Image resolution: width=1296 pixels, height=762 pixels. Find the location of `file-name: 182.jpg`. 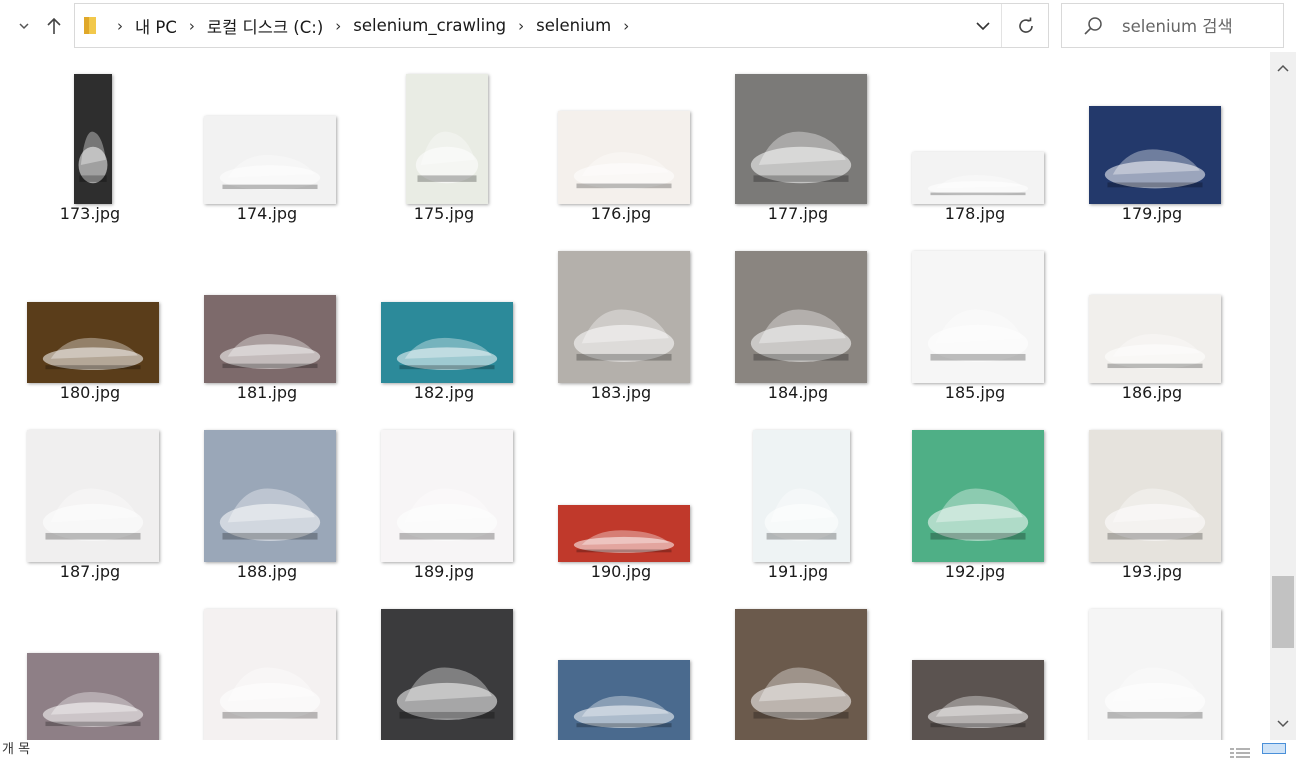

file-name: 182.jpg is located at coordinates (444, 392).